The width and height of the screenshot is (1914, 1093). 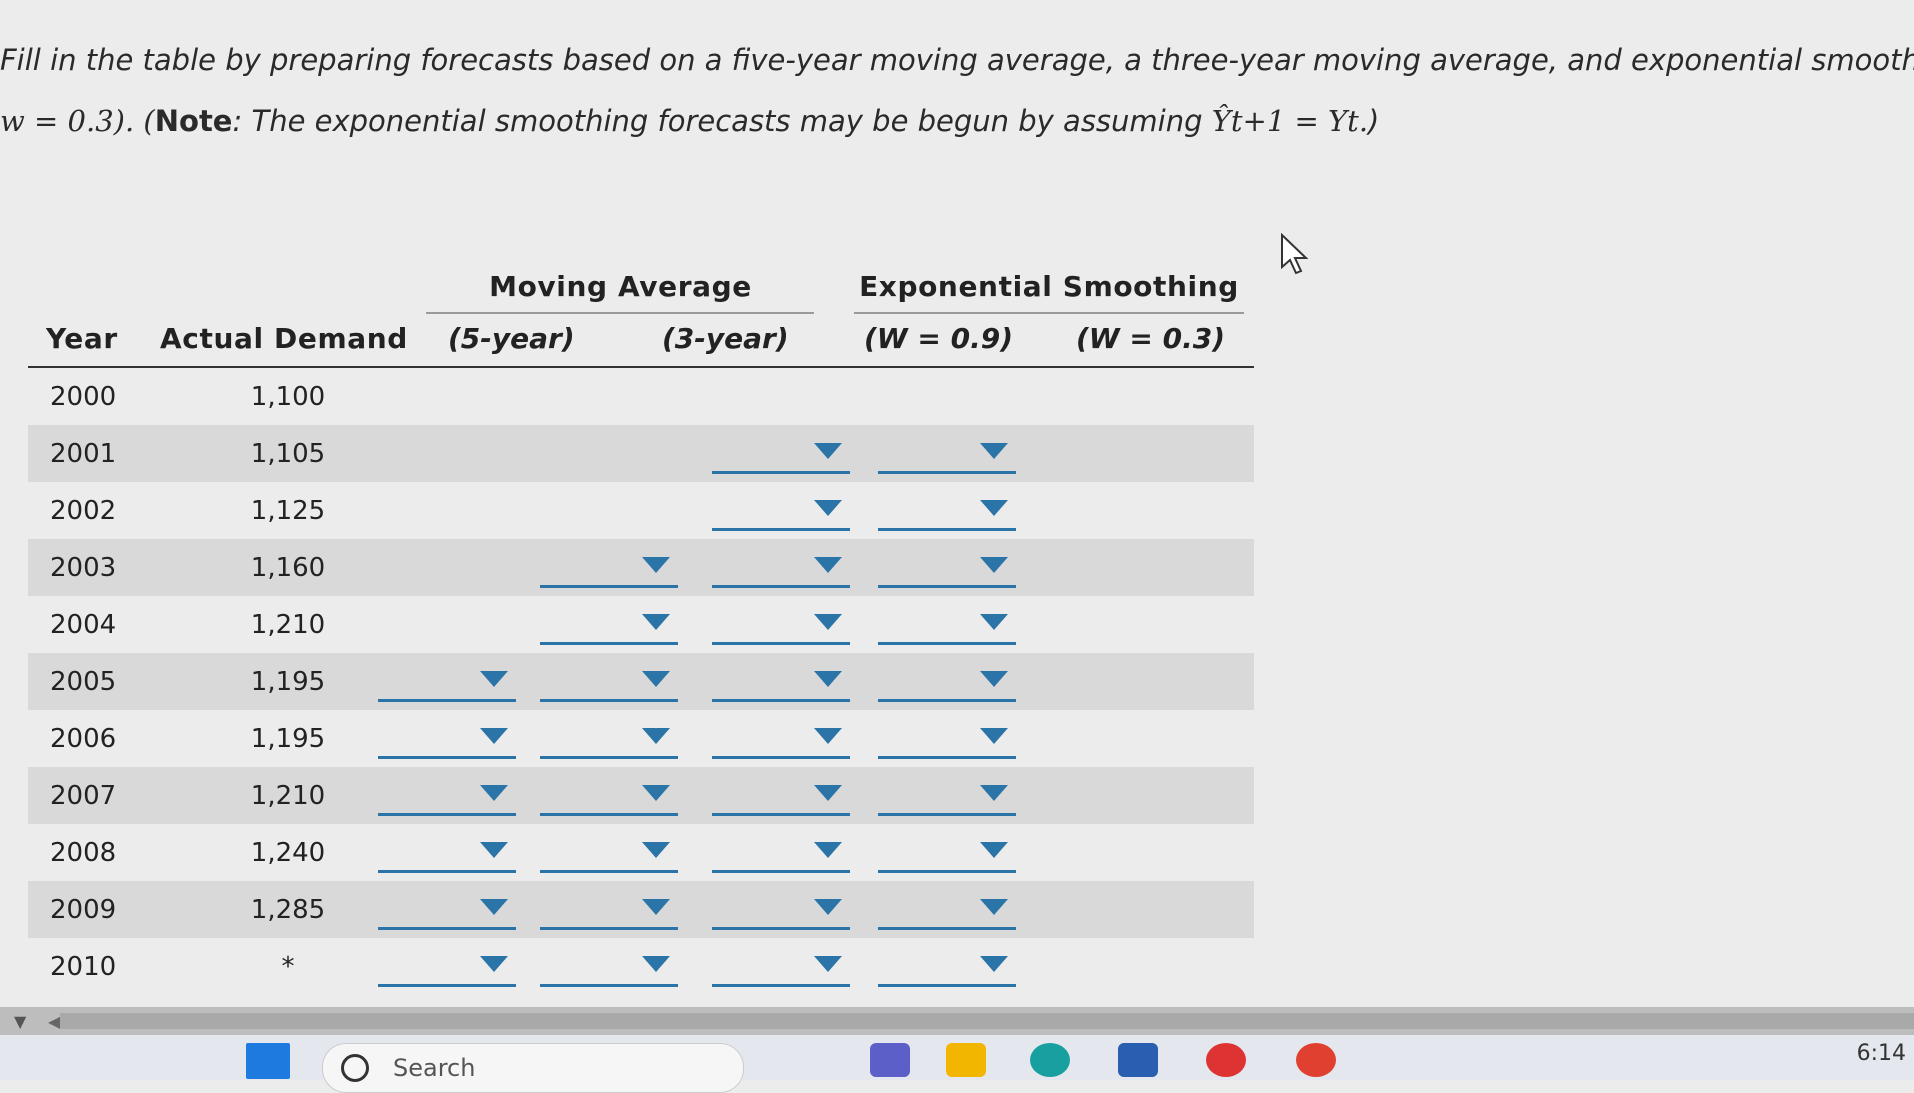 What do you see at coordinates (83, 511) in the screenshot?
I see `year-cell: 2002` at bounding box center [83, 511].